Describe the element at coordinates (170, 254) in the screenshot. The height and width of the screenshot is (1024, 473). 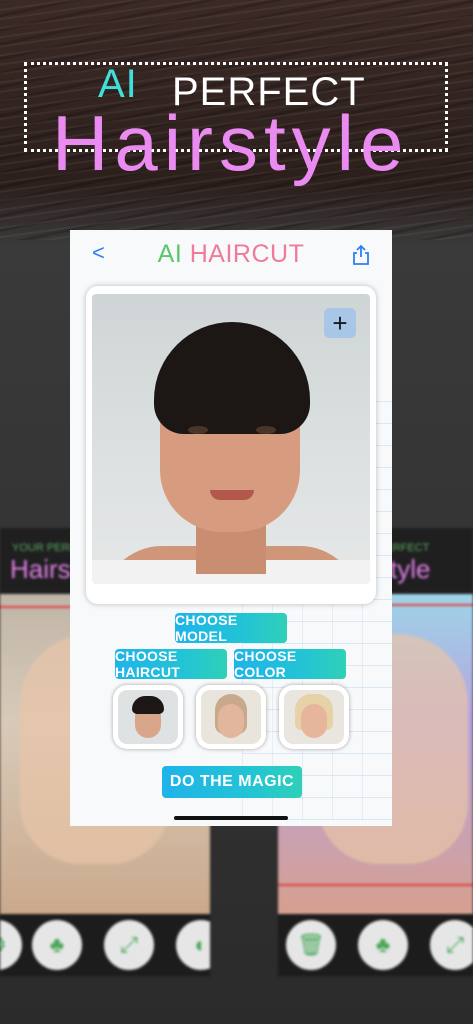
I see `app-title-ai: AI` at that location.